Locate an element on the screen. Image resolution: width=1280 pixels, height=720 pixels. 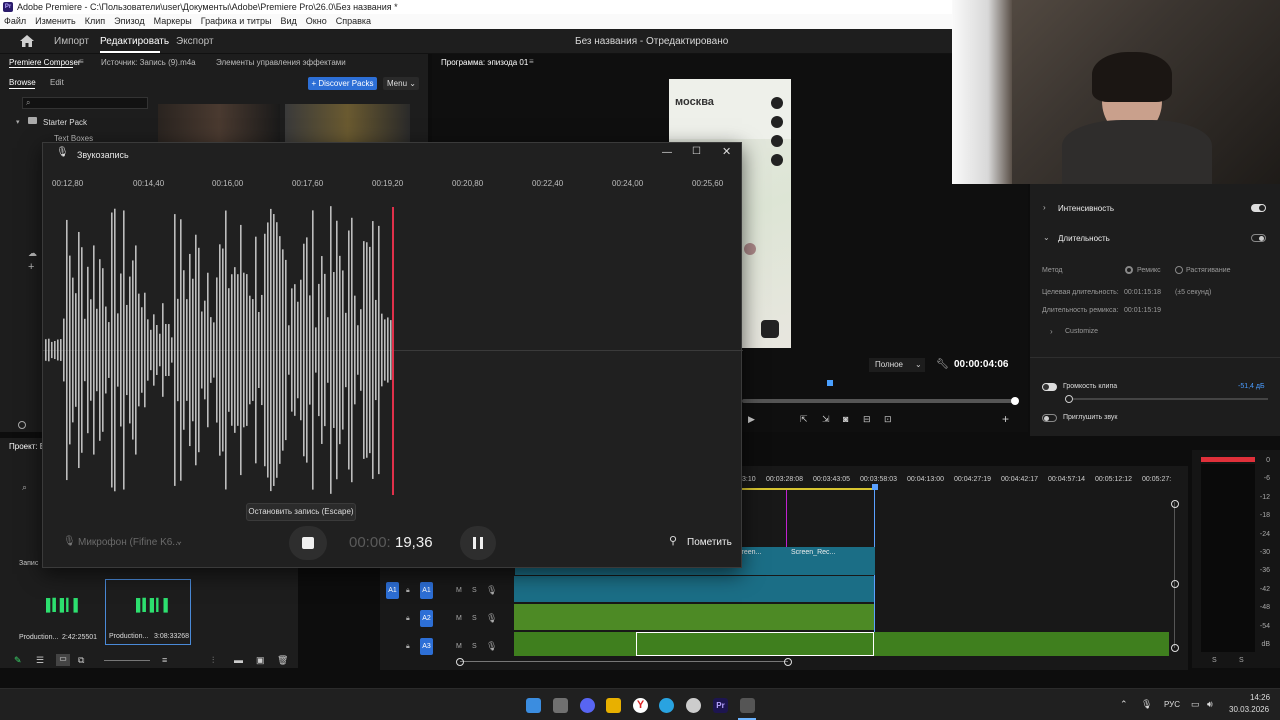
windows-start-icon is located at coordinates (533, 705).